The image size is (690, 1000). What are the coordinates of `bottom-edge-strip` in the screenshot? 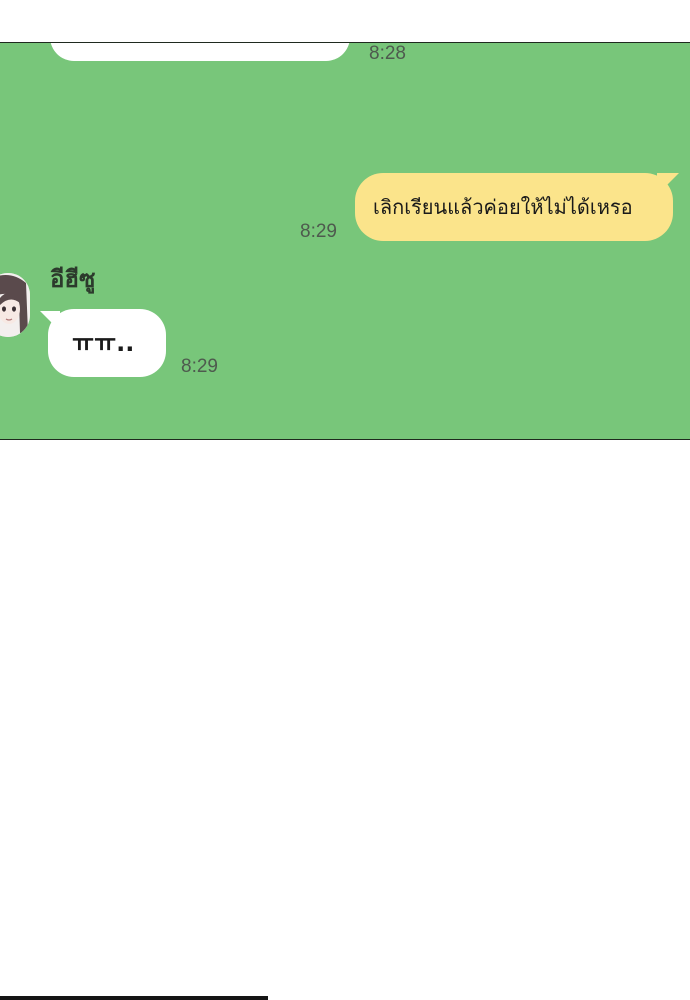 It's located at (134, 998).